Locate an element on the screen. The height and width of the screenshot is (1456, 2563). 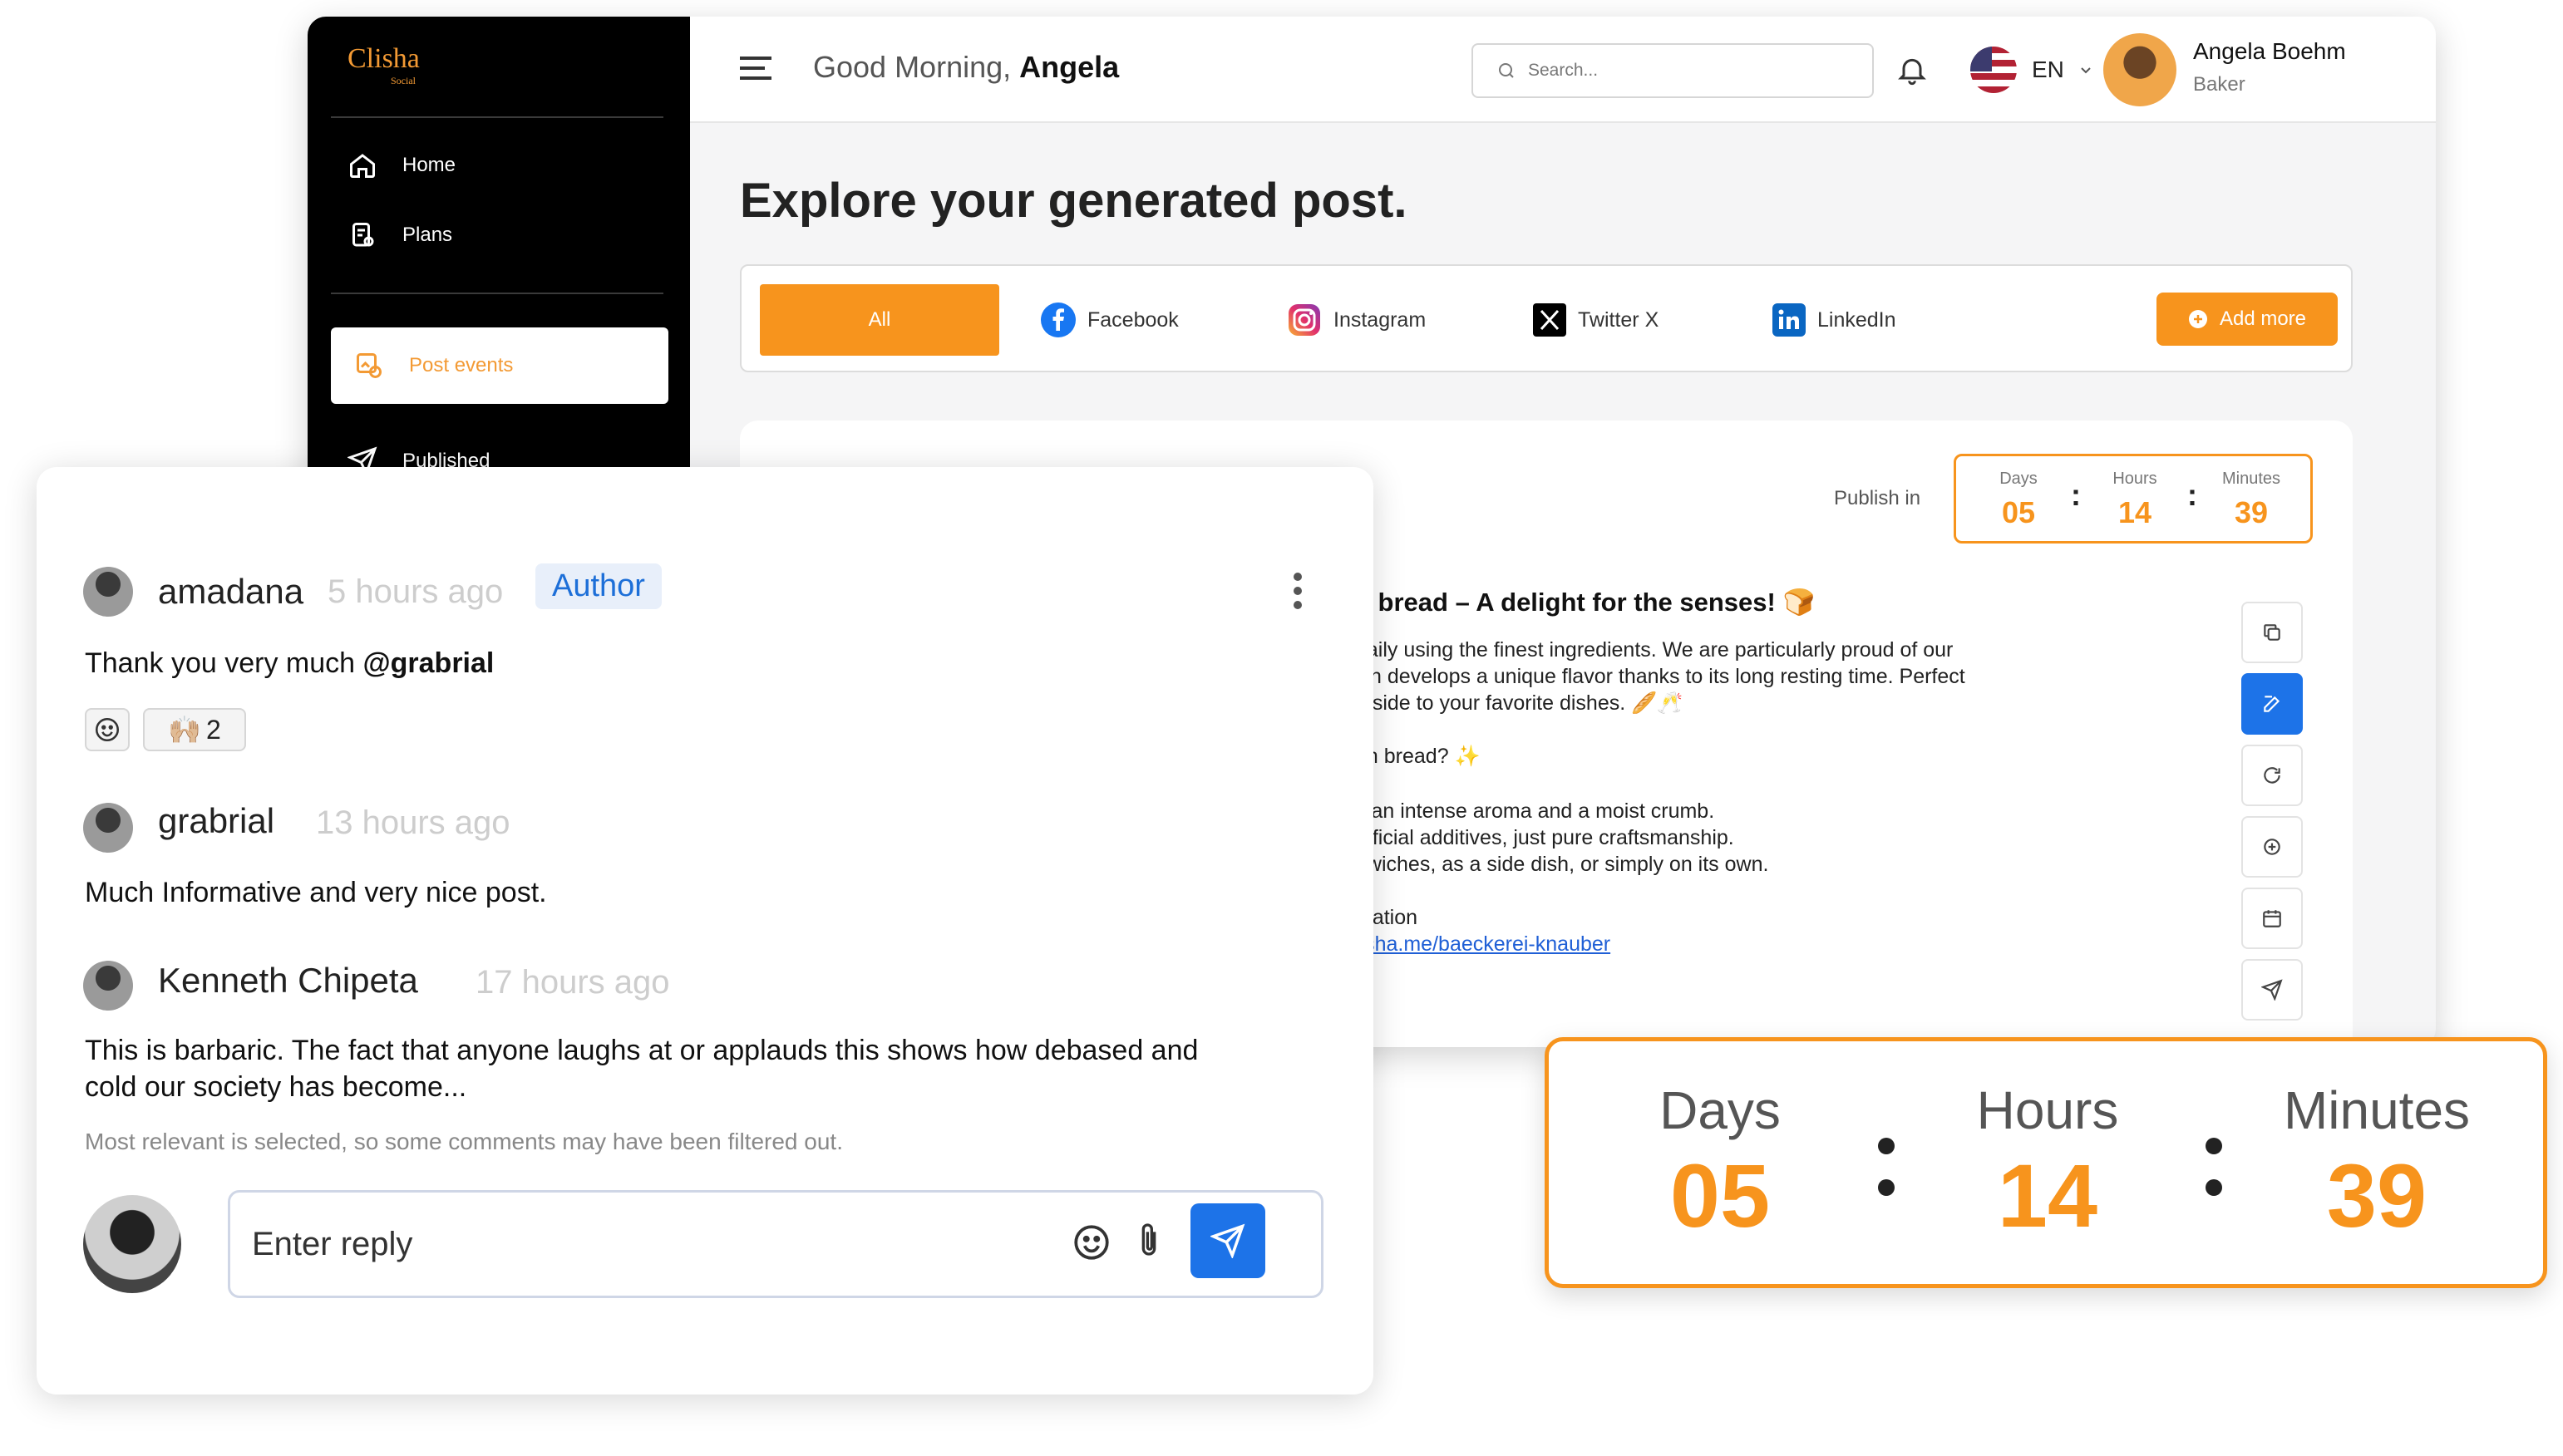
sidebar-item-post-events: Post events is located at coordinates (499, 365).